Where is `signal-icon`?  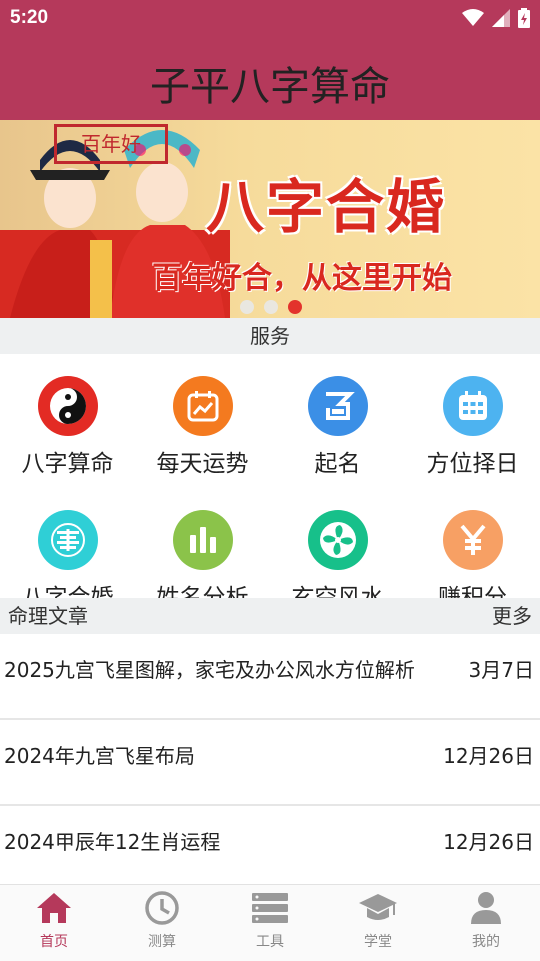 signal-icon is located at coordinates (501, 18).